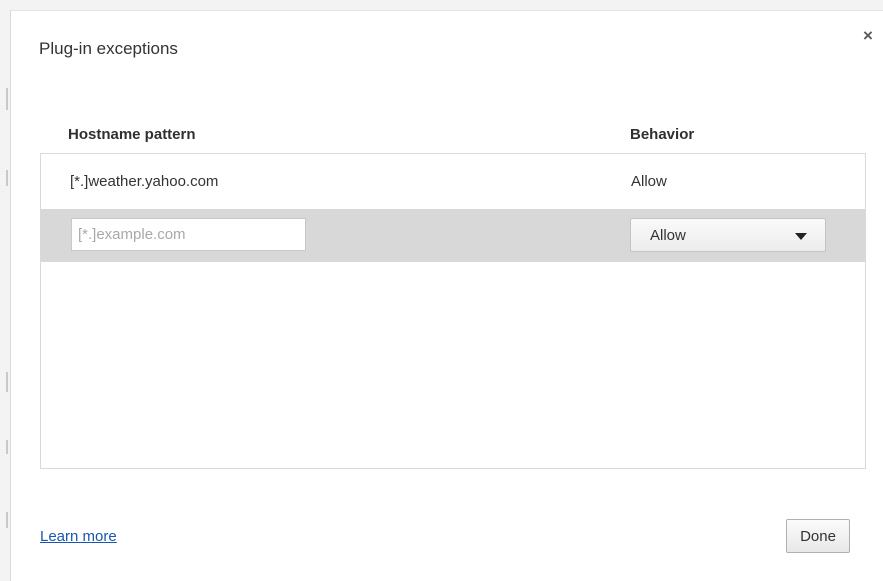  Describe the element at coordinates (78, 536) in the screenshot. I see `learn-more-link: Learn more` at that location.